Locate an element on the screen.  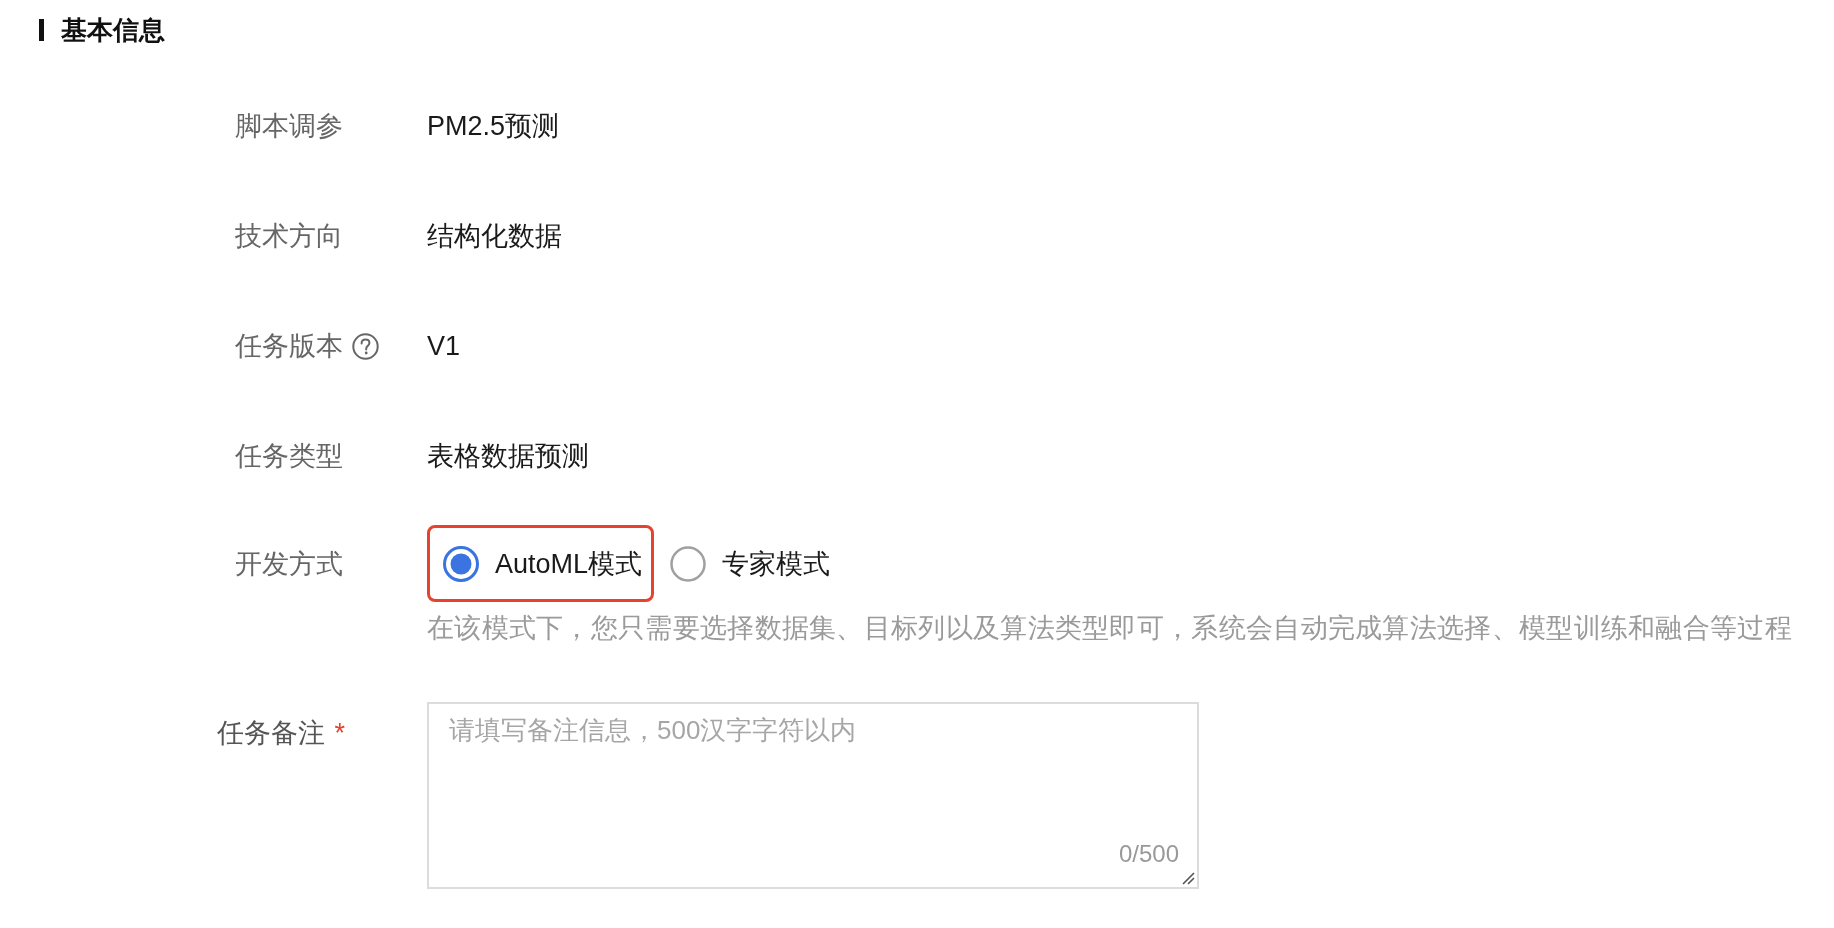
field-value: V1 is located at coordinates (444, 346).